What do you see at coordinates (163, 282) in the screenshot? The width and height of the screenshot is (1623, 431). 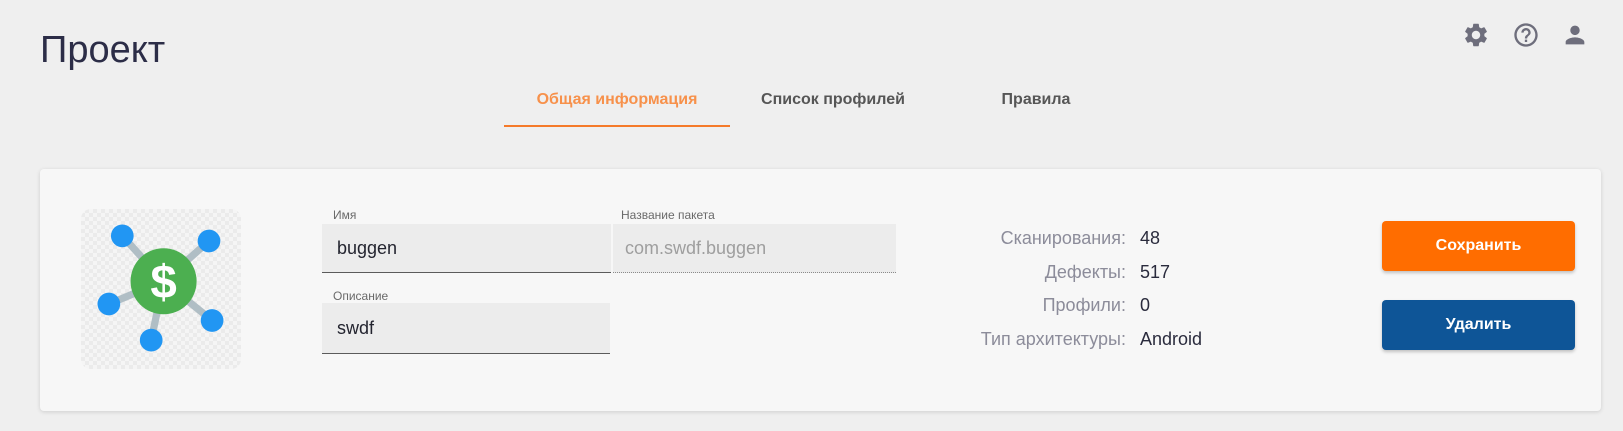 I see `dollar-sign: $` at bounding box center [163, 282].